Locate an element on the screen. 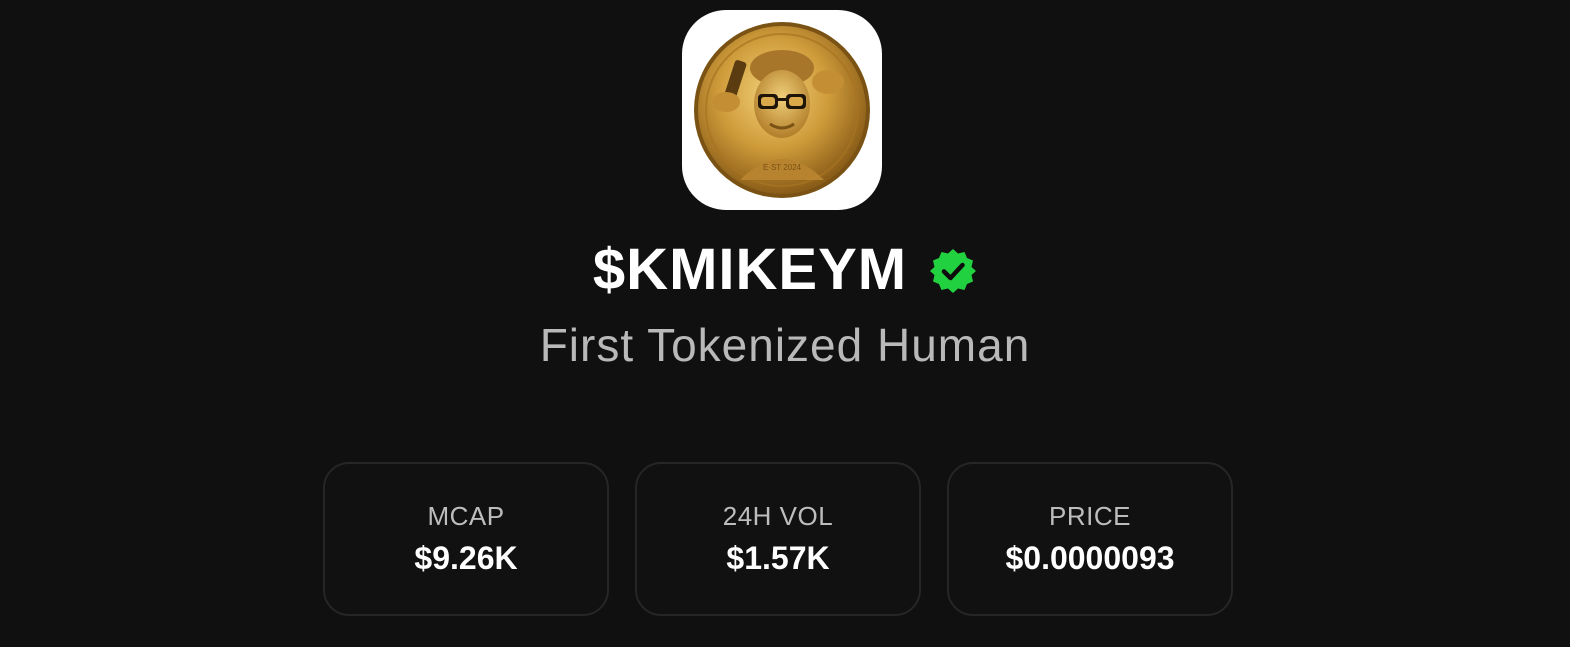 The height and width of the screenshot is (647, 1570). stat-label: MCAP is located at coordinates (466, 516).